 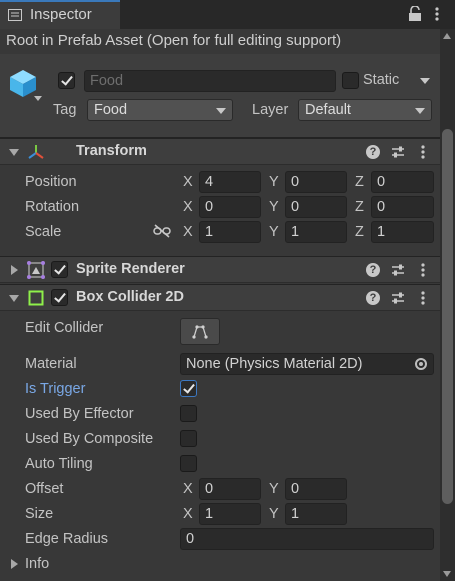 I want to click on sprite-renderer-icon, so click(x=36, y=270).